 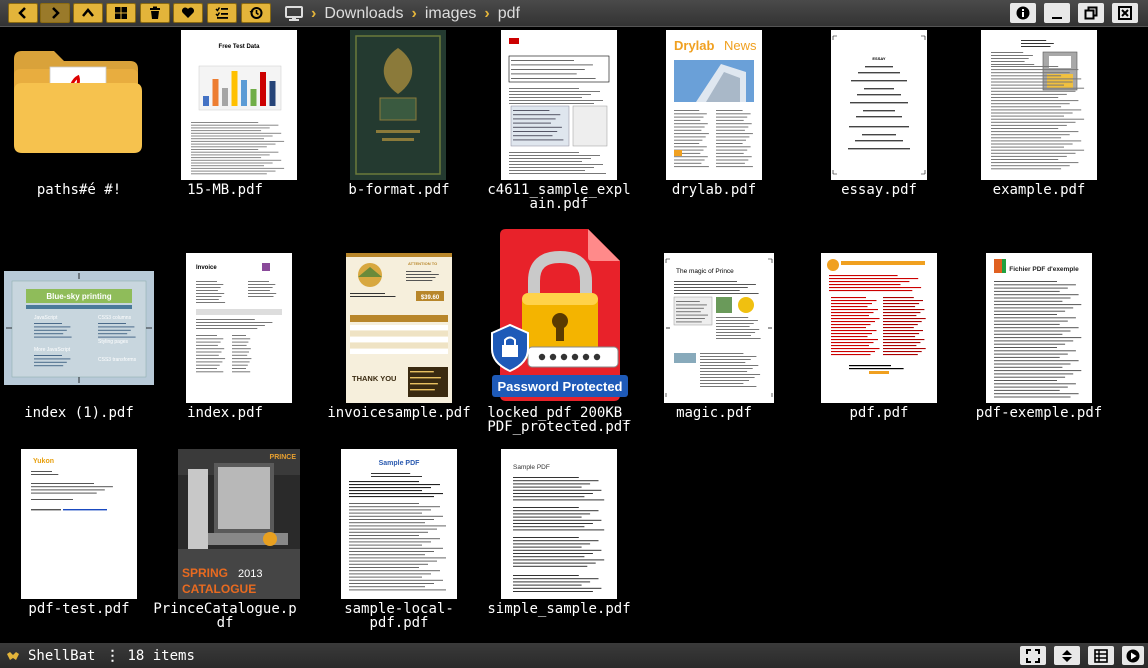 I want to click on file-name: index.pdf, so click(x=225, y=413).